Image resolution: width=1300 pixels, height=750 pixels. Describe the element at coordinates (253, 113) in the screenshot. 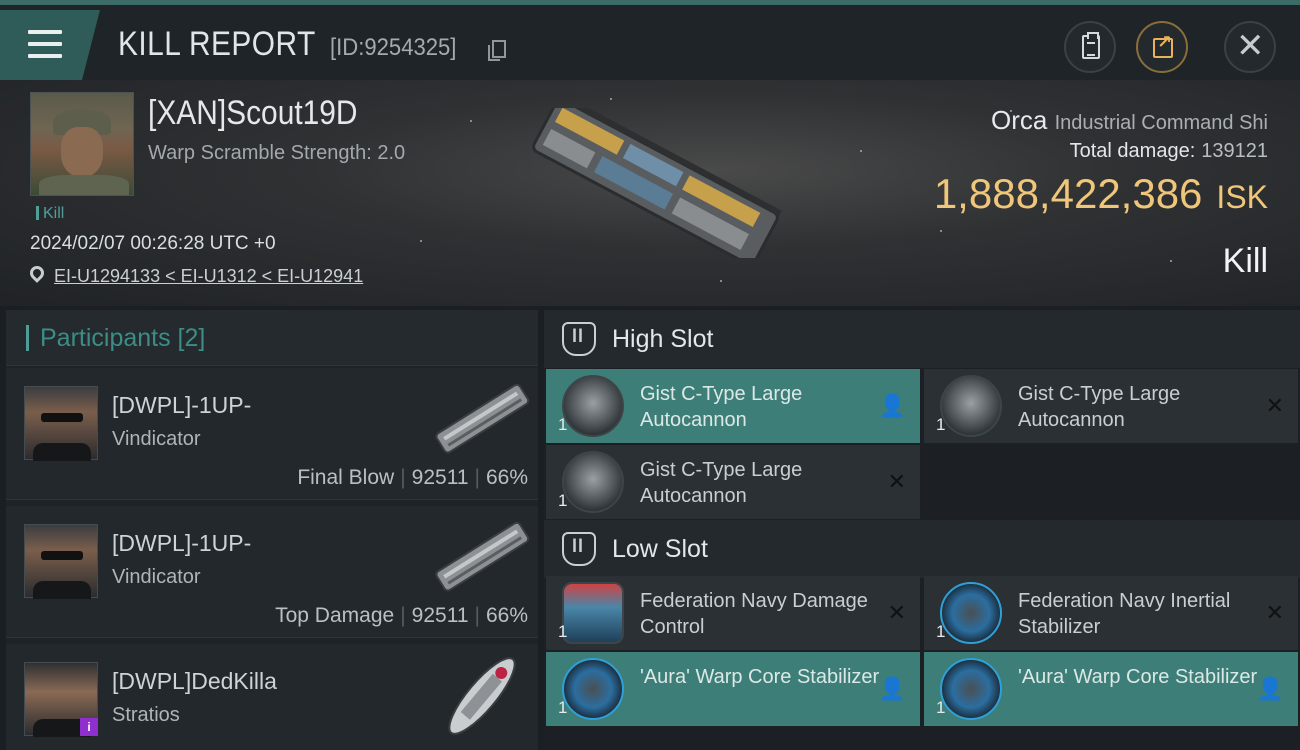

I see `victim-name: [XAN]Scout19D` at that location.